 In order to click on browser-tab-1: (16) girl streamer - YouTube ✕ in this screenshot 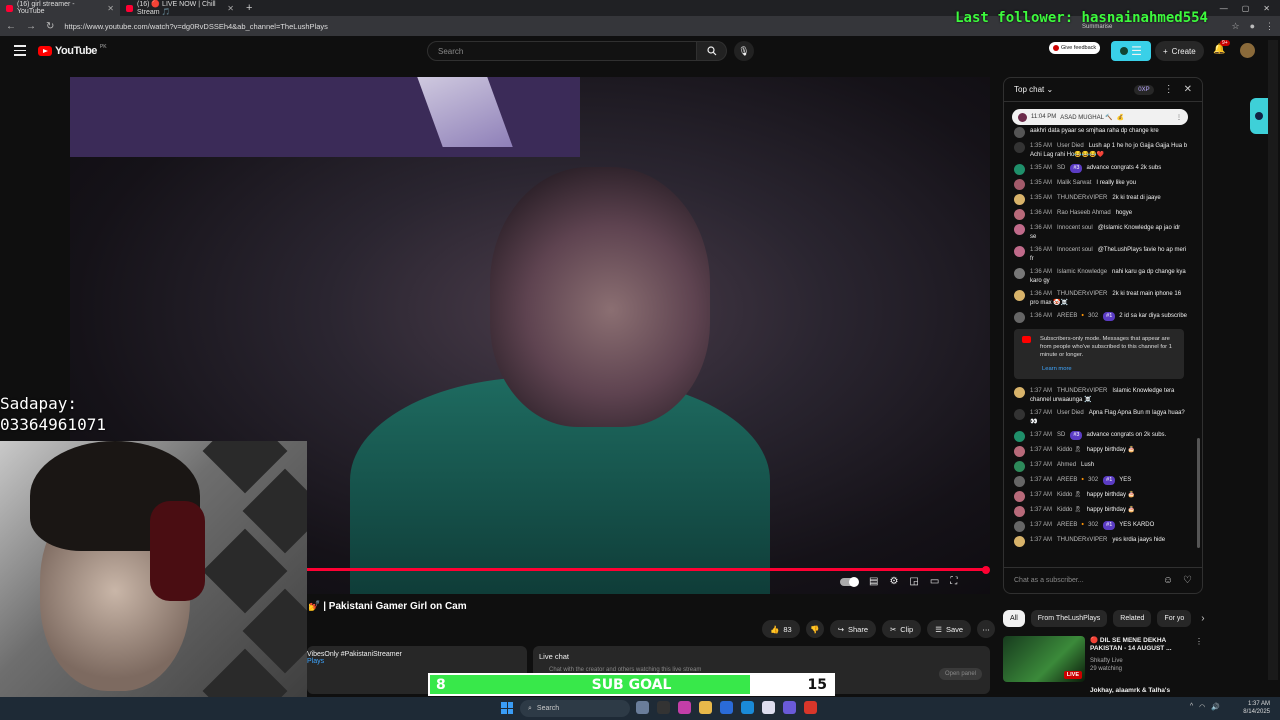, I will do `click(60, 8)`.